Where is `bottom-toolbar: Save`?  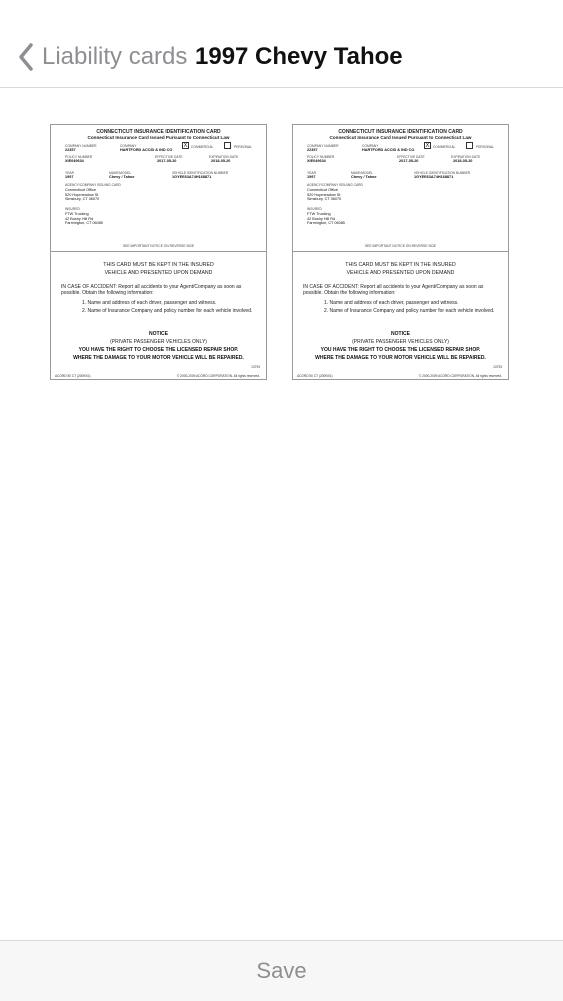
bottom-toolbar: Save is located at coordinates (281, 970).